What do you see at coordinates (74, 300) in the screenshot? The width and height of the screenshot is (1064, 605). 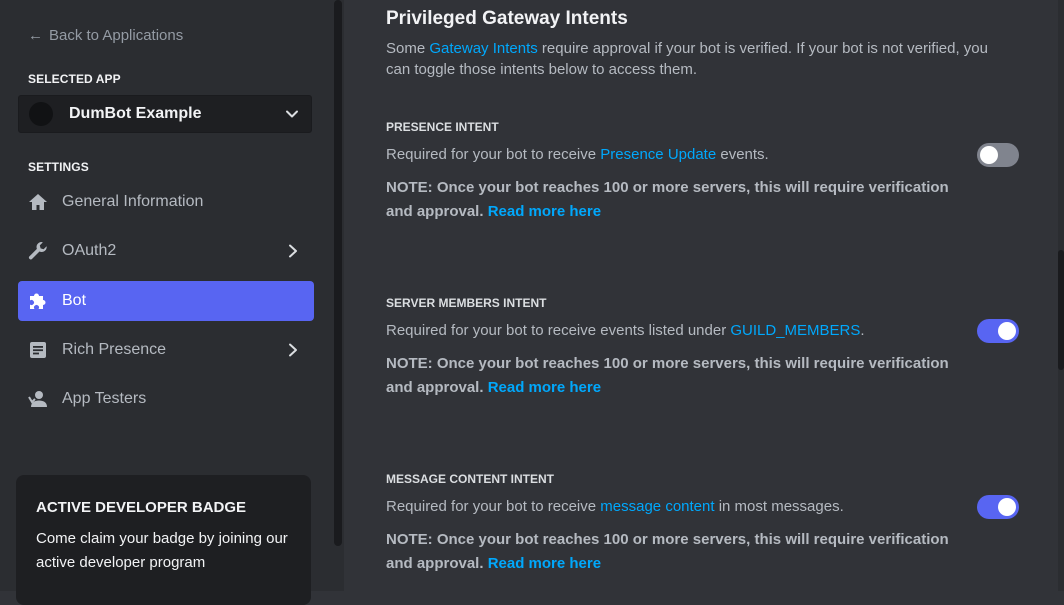 I see `sidebar-item-label: Bot` at bounding box center [74, 300].